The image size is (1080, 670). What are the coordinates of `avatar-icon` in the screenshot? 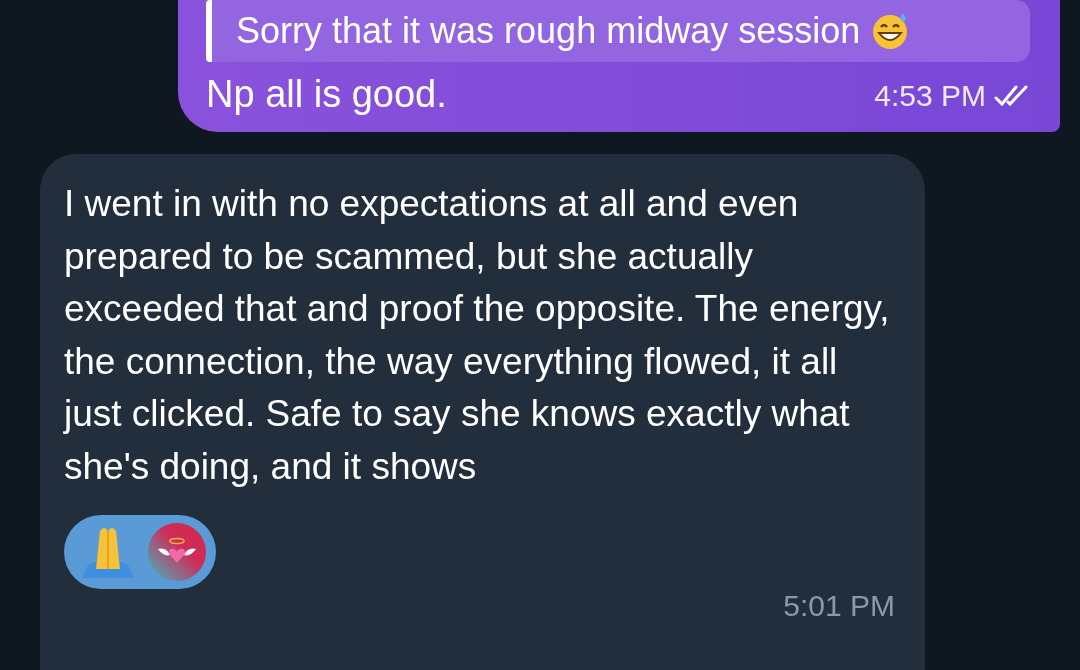 It's located at (177, 552).